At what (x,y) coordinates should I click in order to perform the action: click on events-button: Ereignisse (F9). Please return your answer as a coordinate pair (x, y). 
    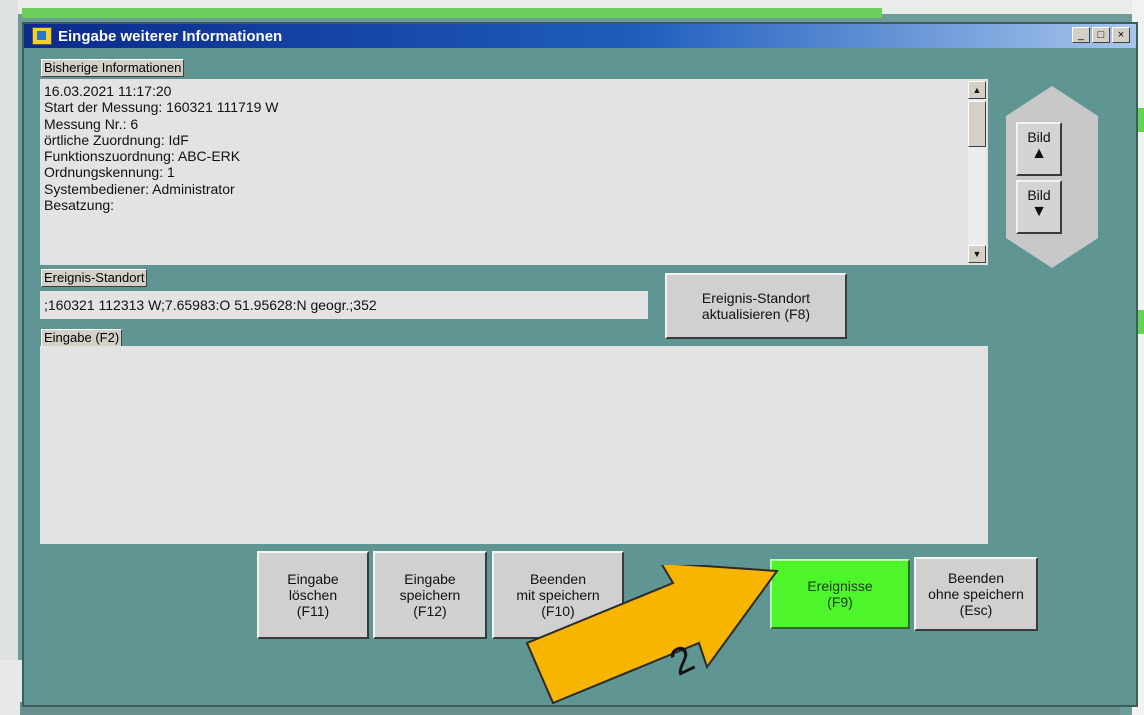
    Looking at the image, I should click on (840, 594).